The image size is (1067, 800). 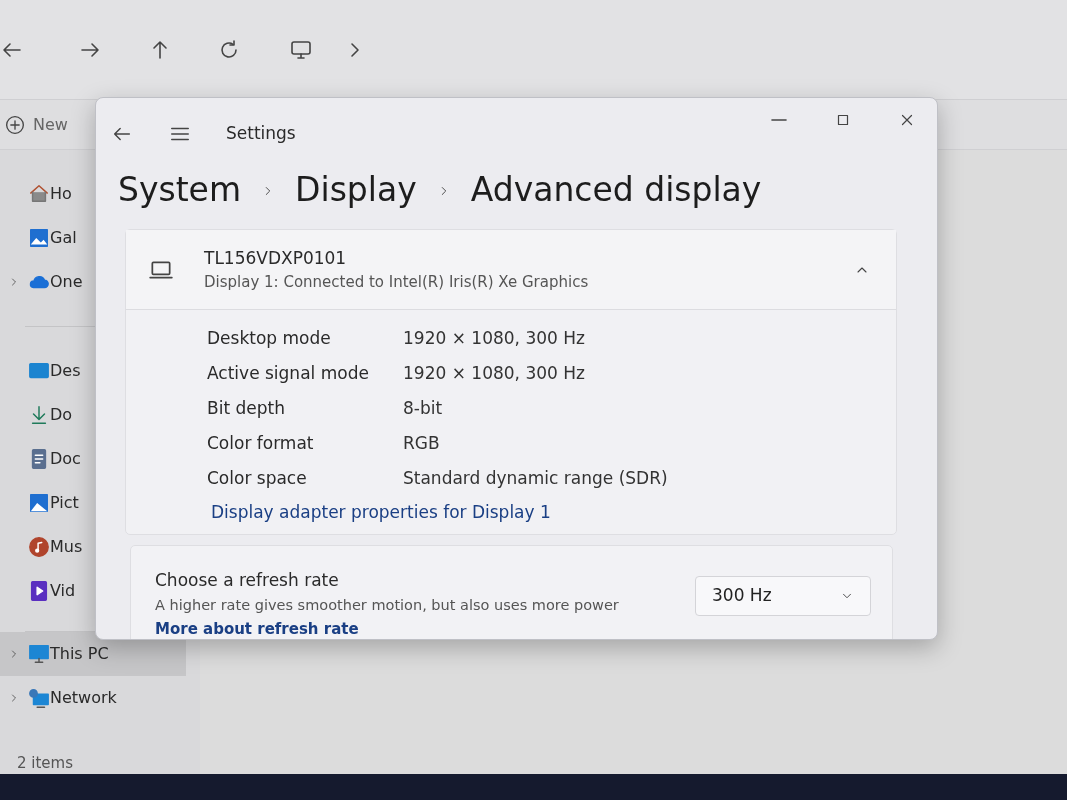 I want to click on sidebar-item: Pict, so click(x=39, y=503).